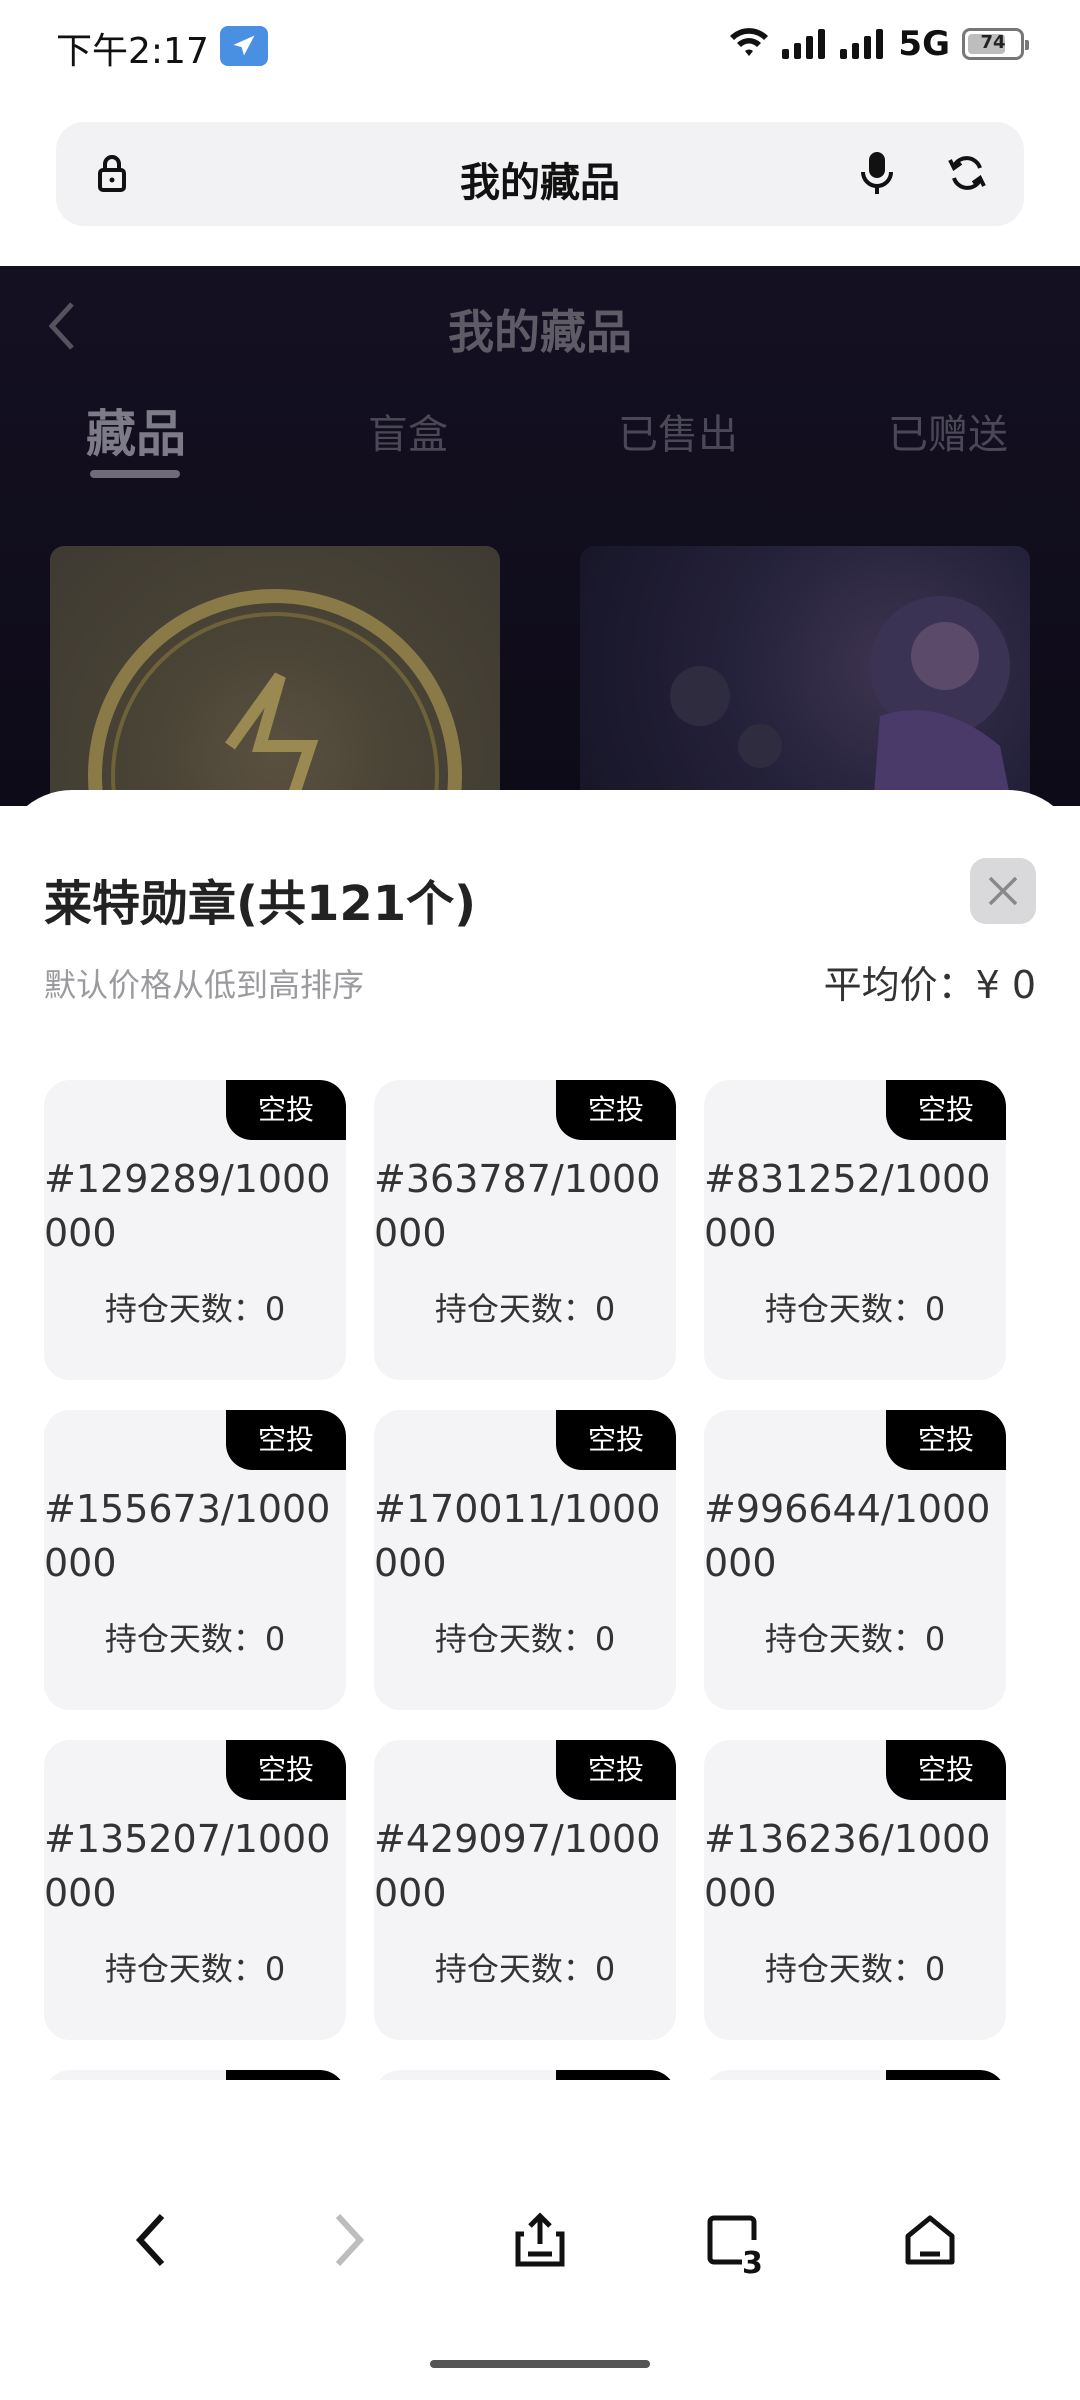 This screenshot has height=2400, width=1080. I want to click on address-bar: 我的藏品, so click(540, 174).